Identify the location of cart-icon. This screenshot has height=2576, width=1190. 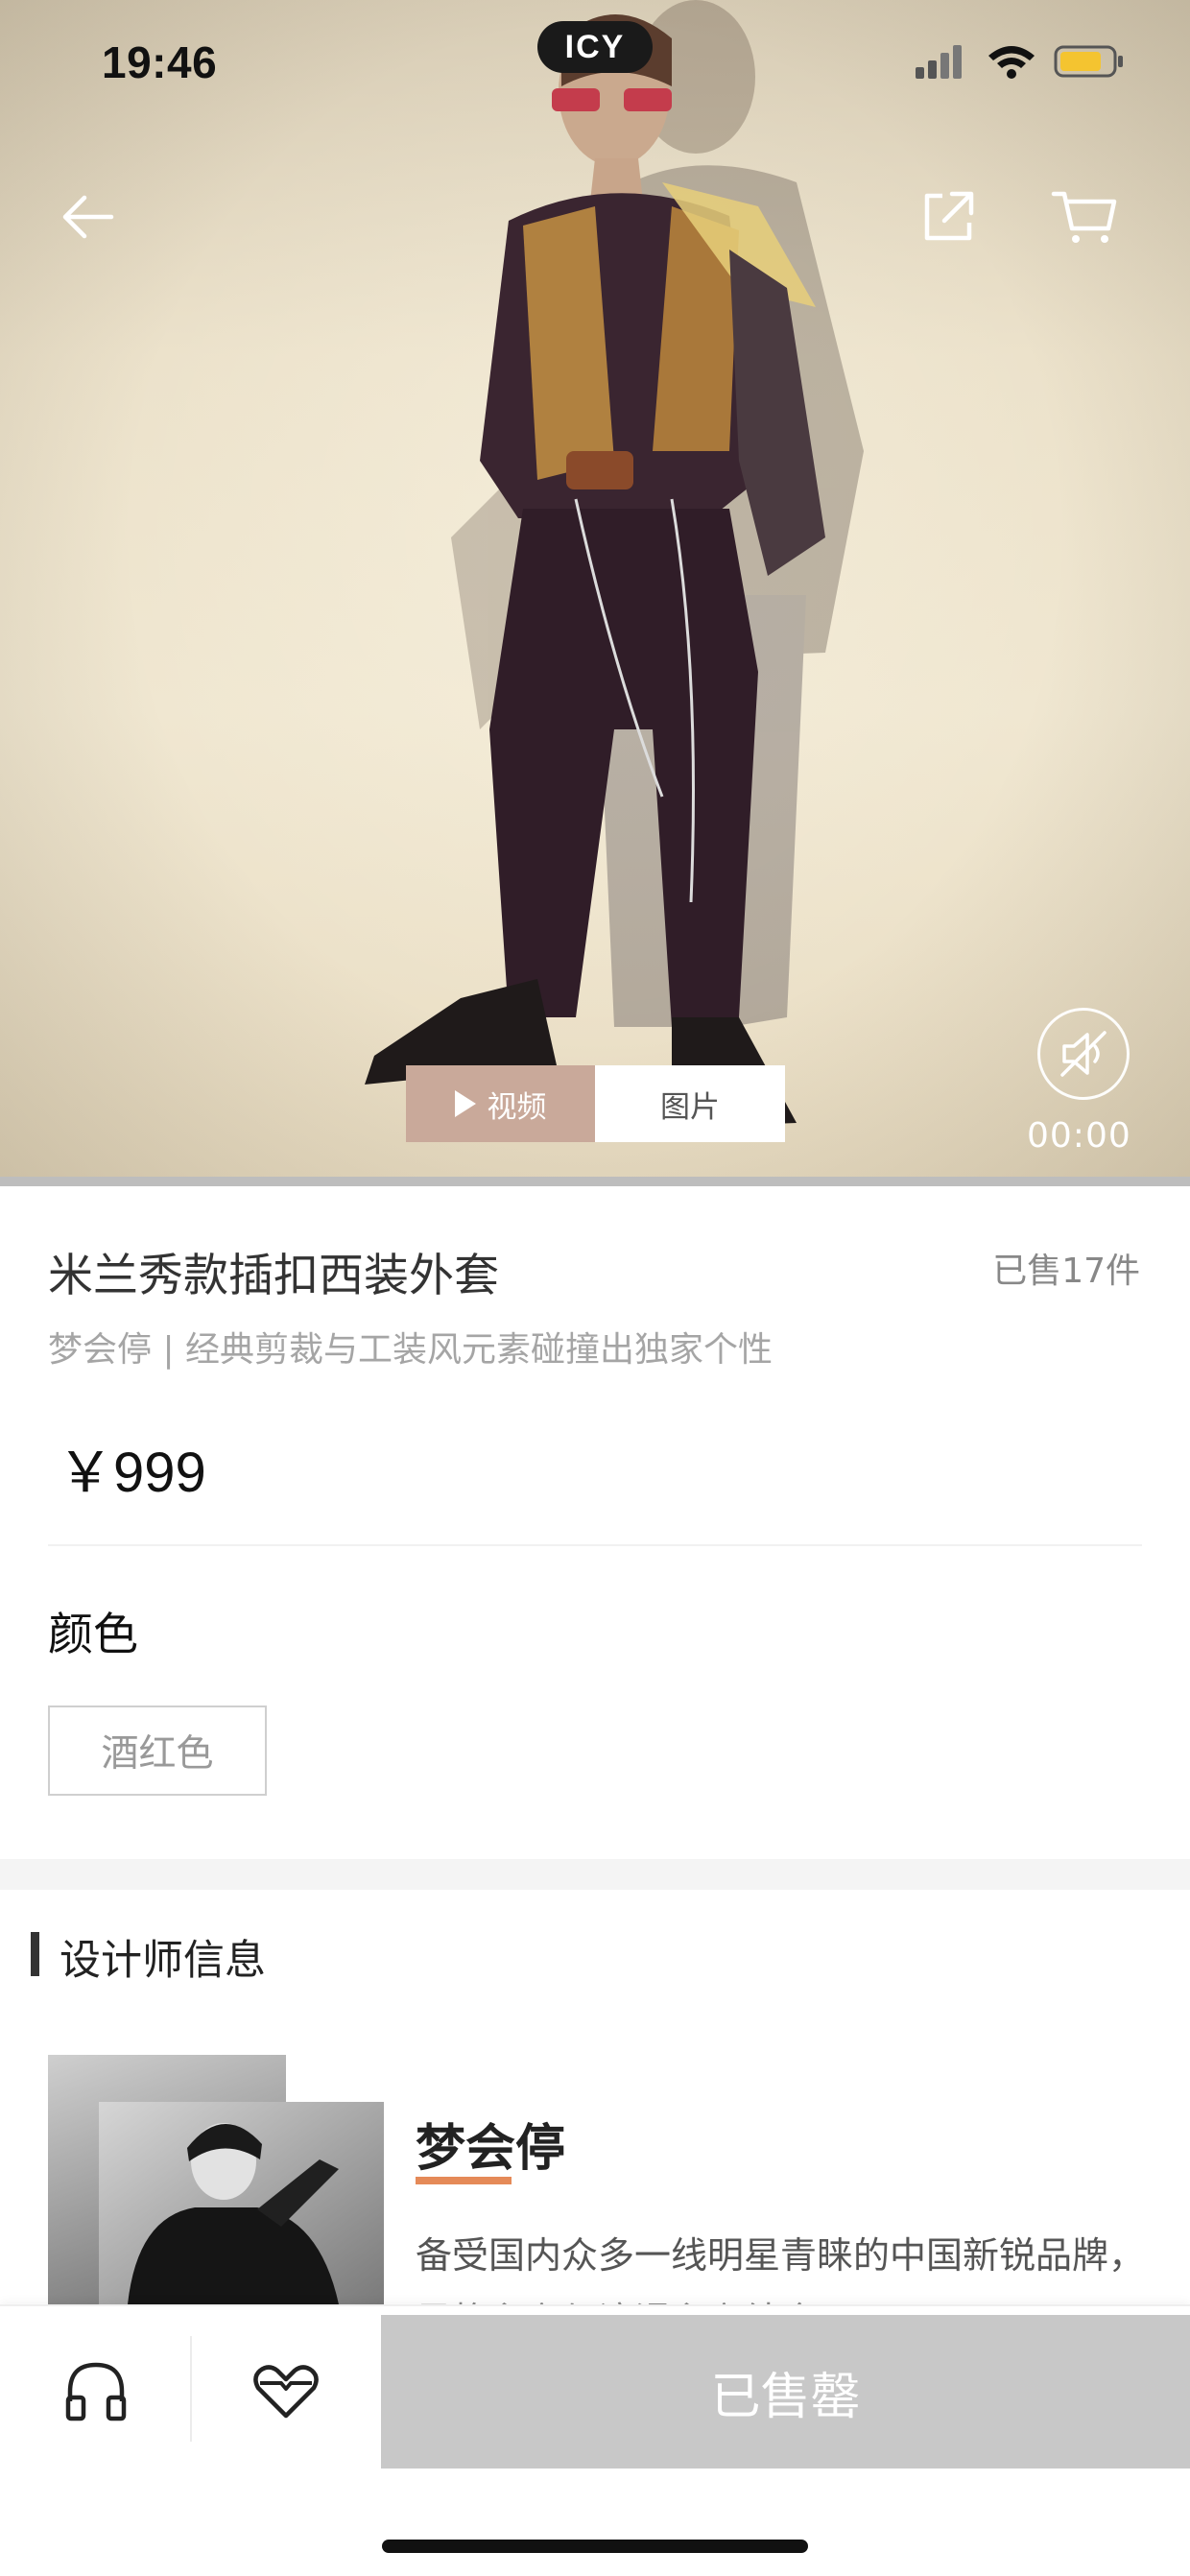
(1084, 217).